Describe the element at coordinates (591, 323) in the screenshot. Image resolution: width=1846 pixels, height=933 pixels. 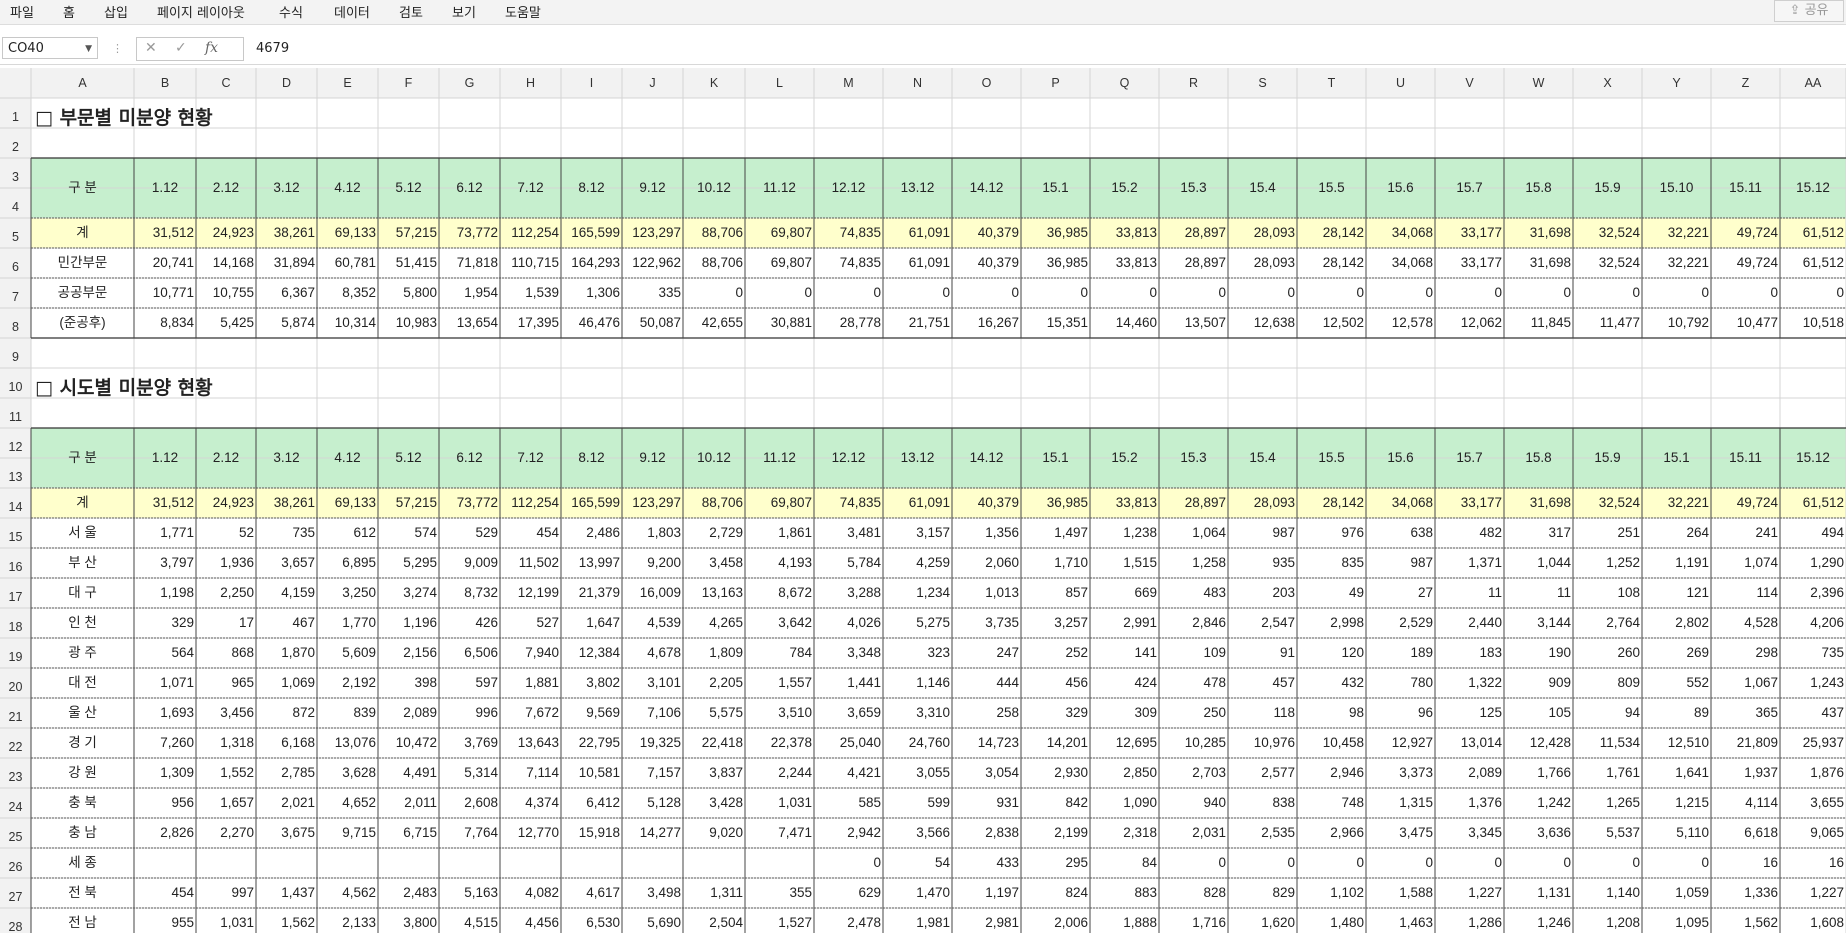
I see `section1-value-cell: 46,476` at that location.